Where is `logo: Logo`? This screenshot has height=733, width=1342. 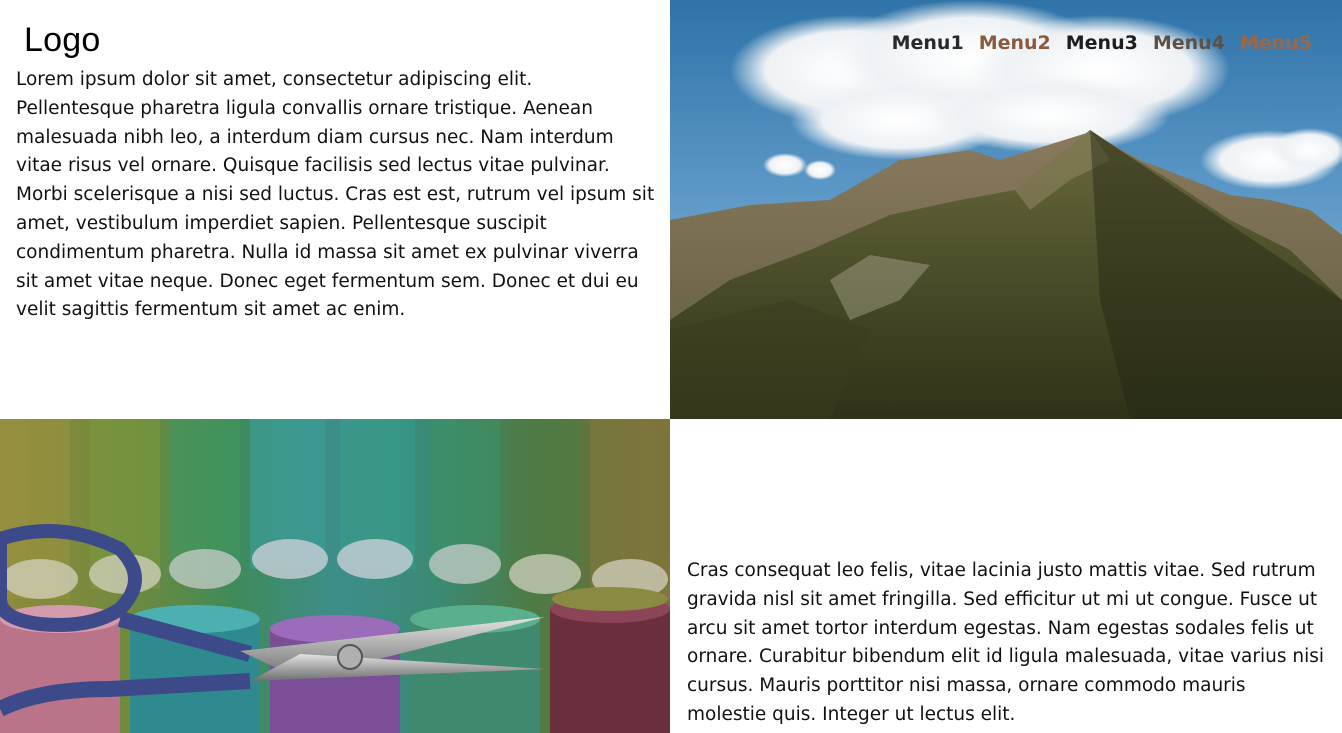
logo: Logo is located at coordinates (62, 40).